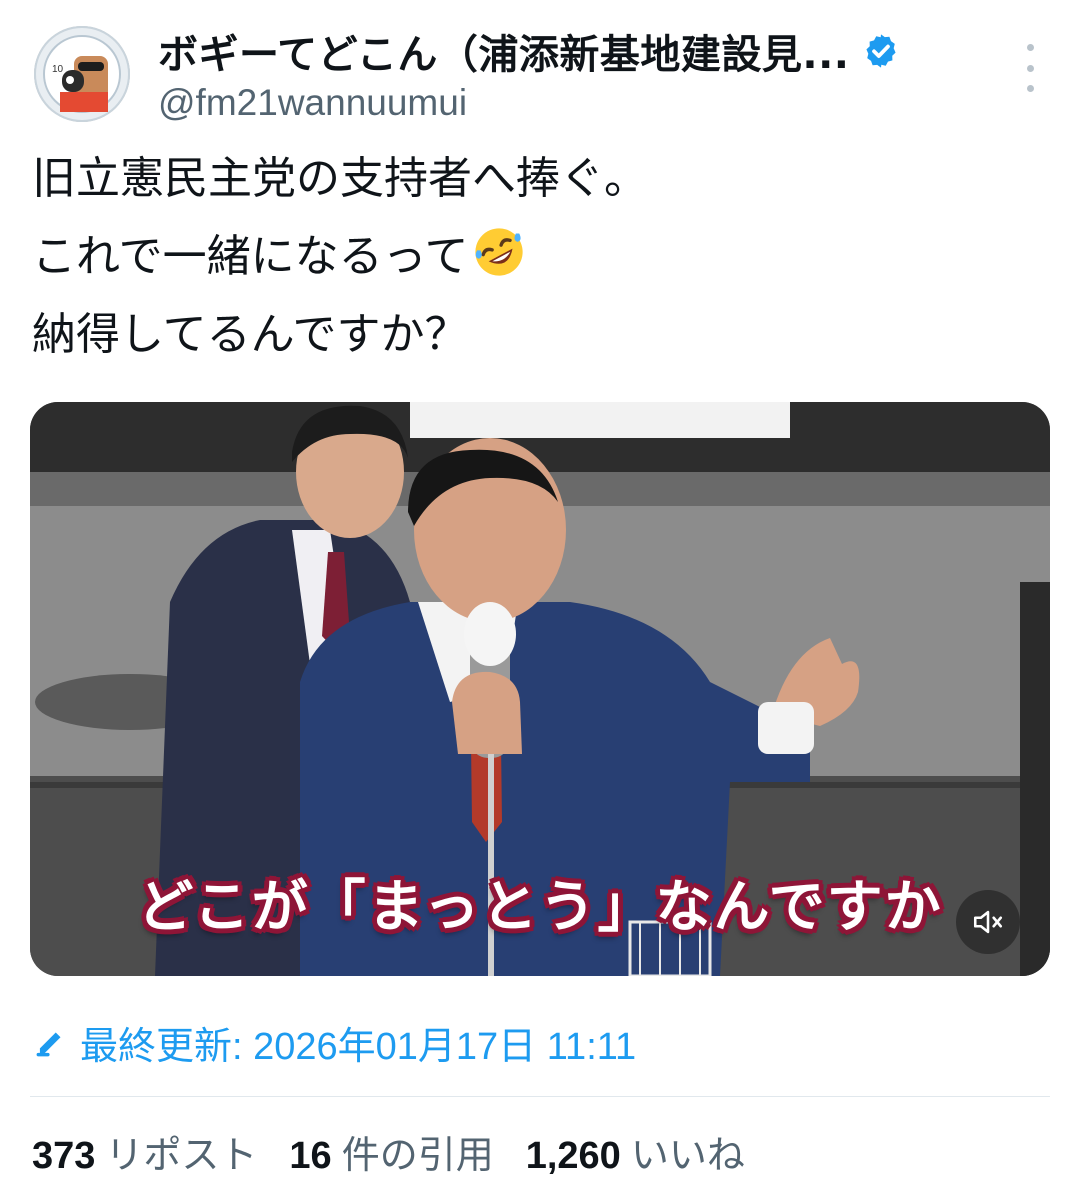  I want to click on engagement-stats: 373 リポスト 16 件の引用 1,260 いいね, so click(404, 1151).